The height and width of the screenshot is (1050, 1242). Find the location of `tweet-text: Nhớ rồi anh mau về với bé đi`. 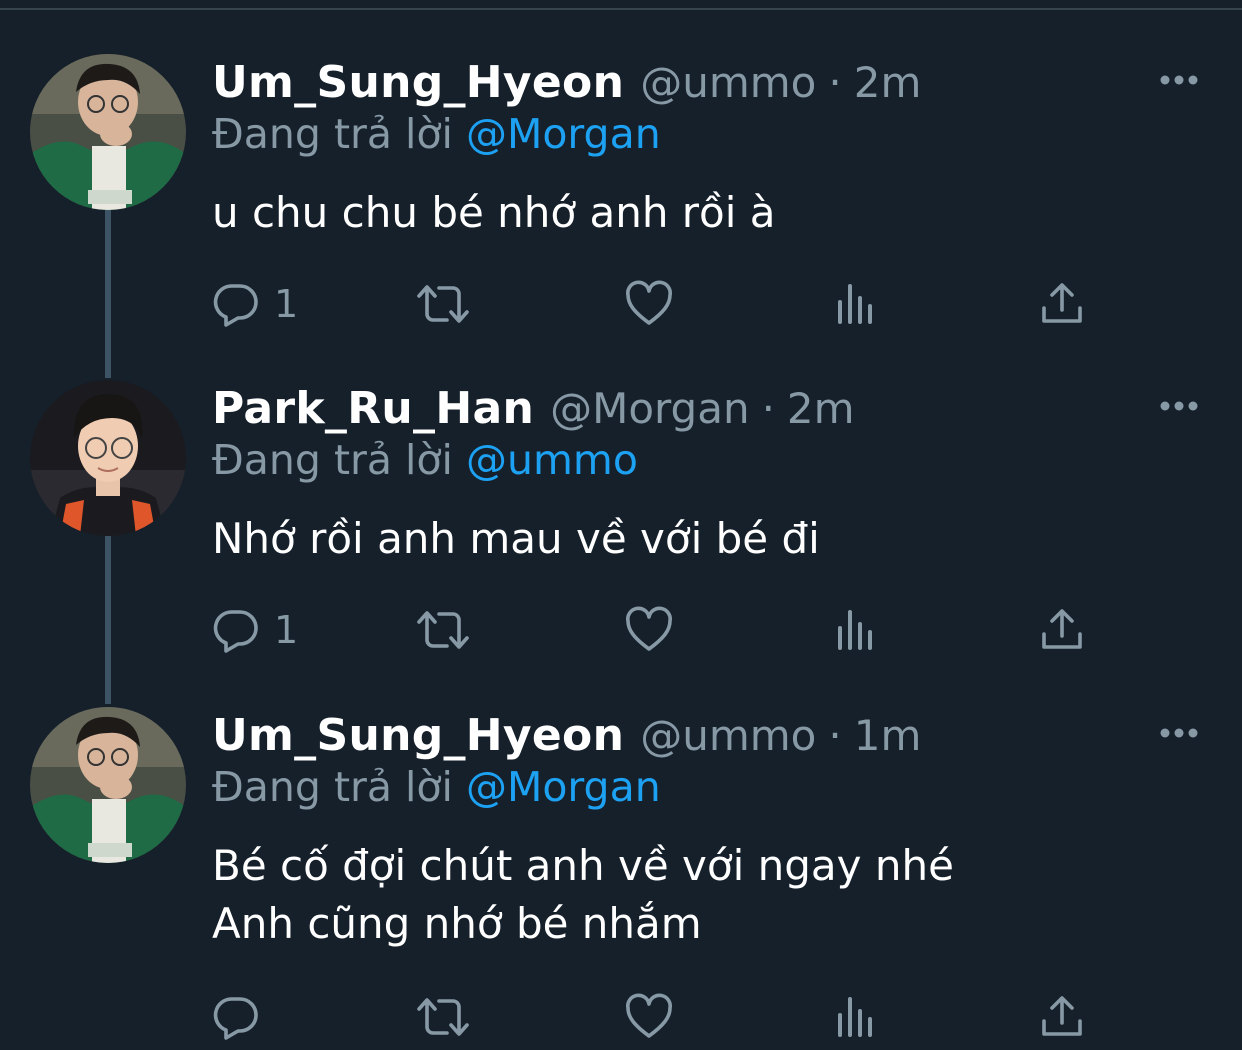

tweet-text: Nhớ rồi anh mau về với bé đi is located at coordinates (516, 538).